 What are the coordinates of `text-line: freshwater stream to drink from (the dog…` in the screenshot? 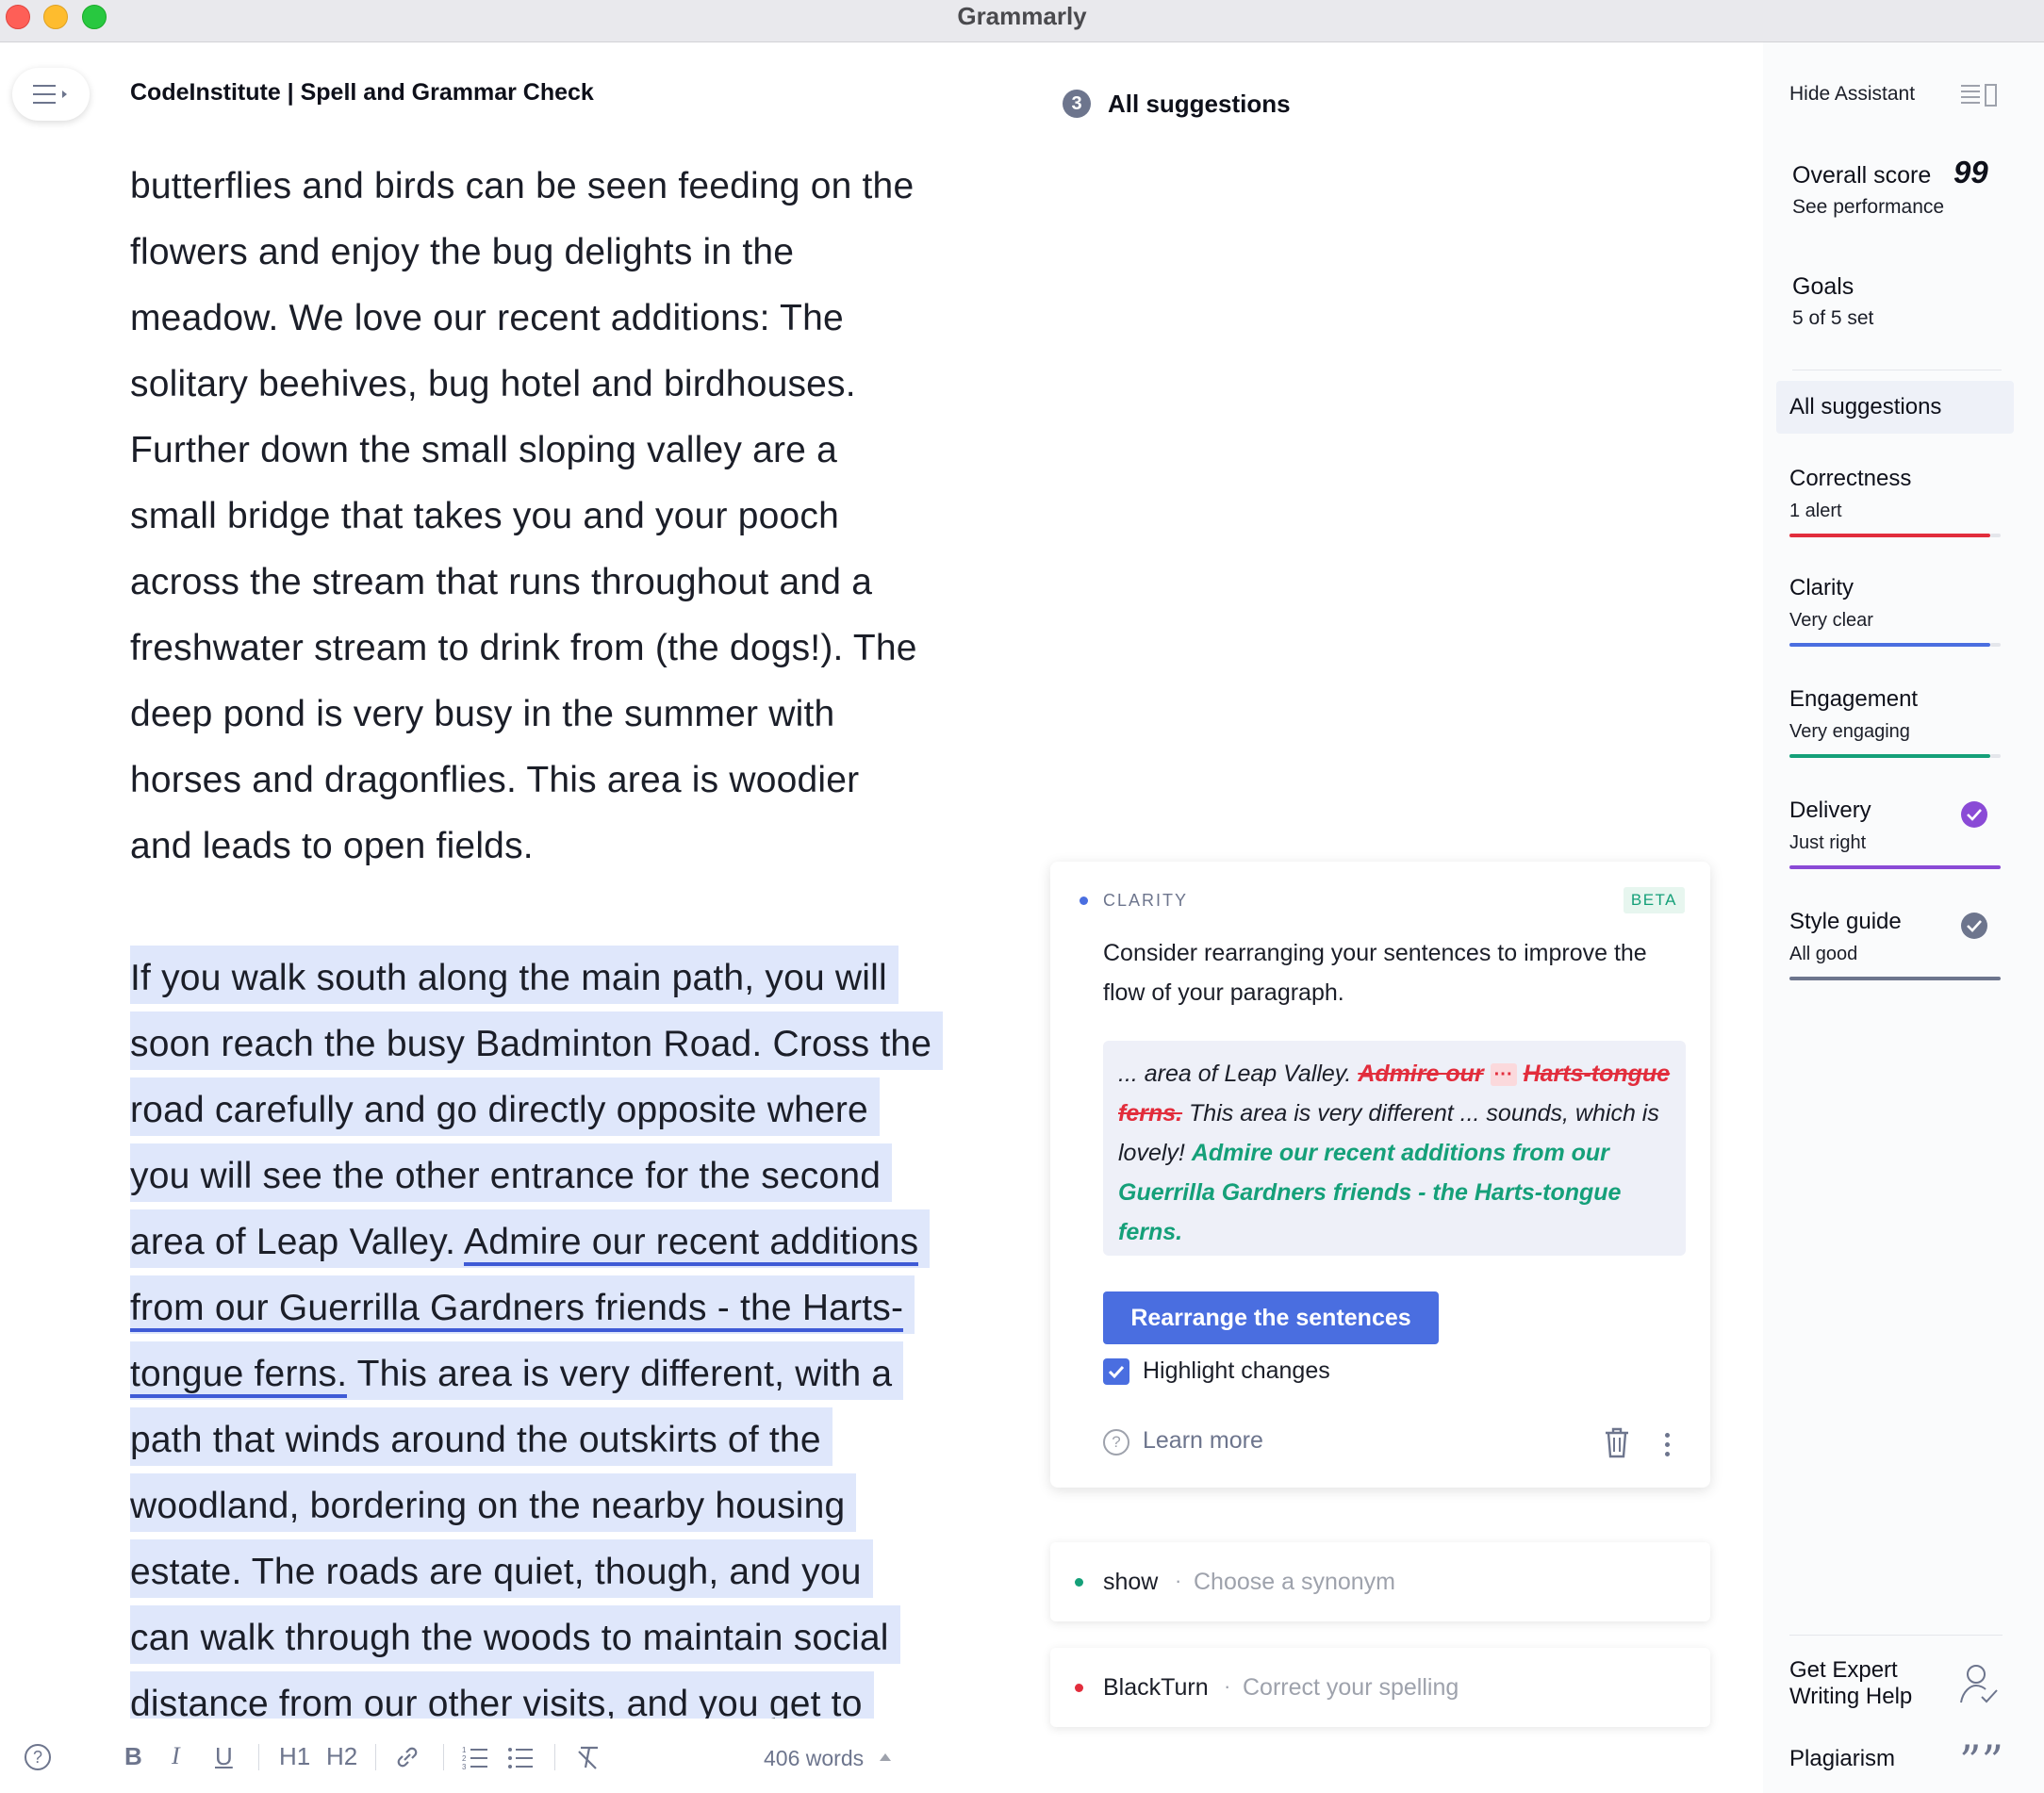 It's located at (554, 649).